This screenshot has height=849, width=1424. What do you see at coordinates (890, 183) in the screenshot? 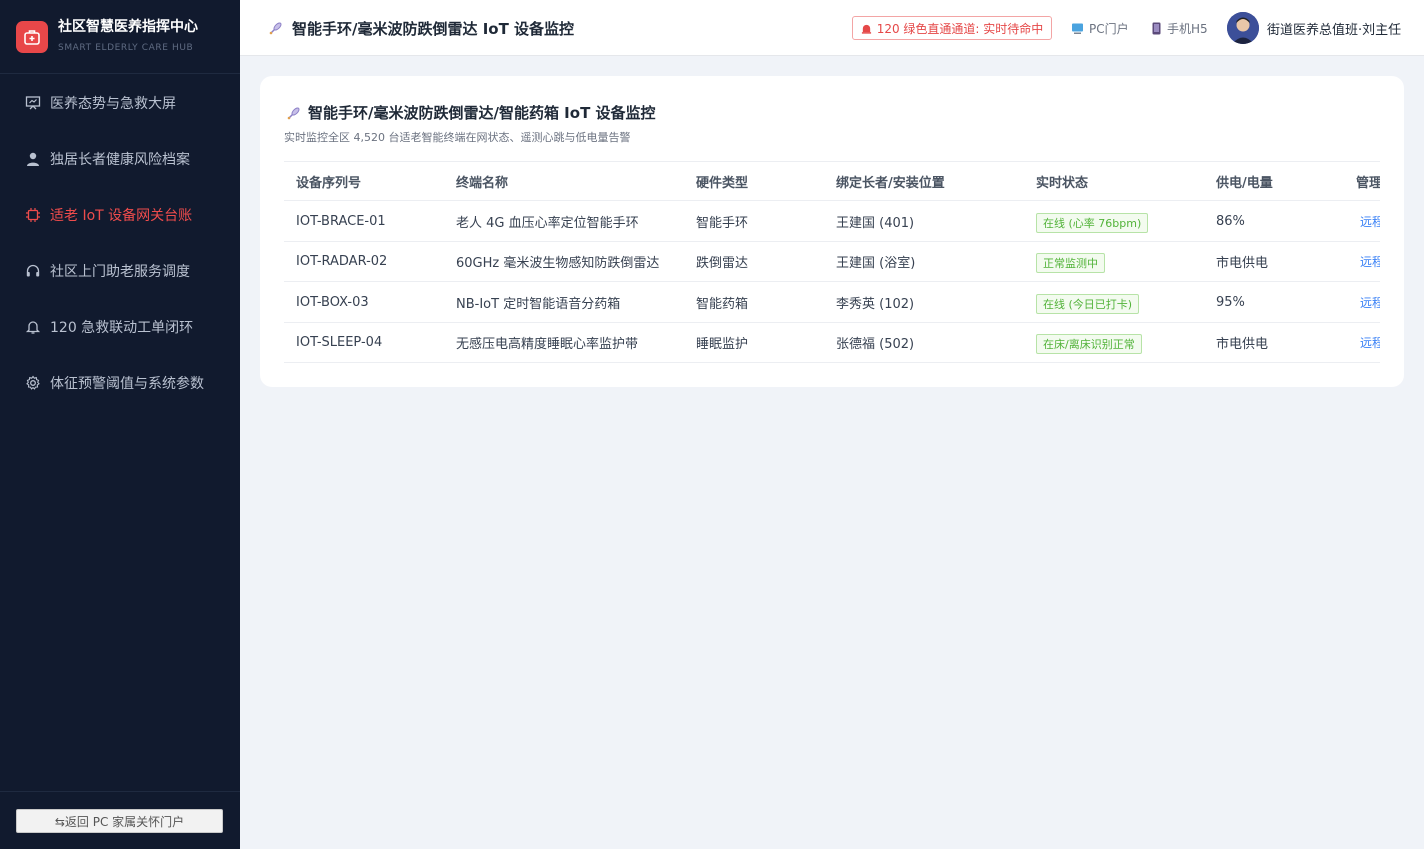
I see `column-header: 绑定长者/安装位置` at bounding box center [890, 183].